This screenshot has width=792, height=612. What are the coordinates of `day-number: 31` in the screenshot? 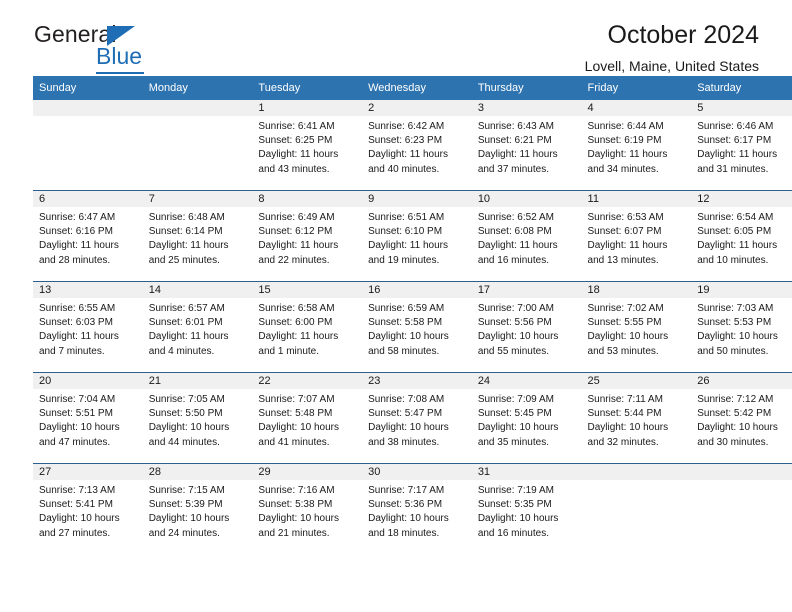 It's located at (526, 472).